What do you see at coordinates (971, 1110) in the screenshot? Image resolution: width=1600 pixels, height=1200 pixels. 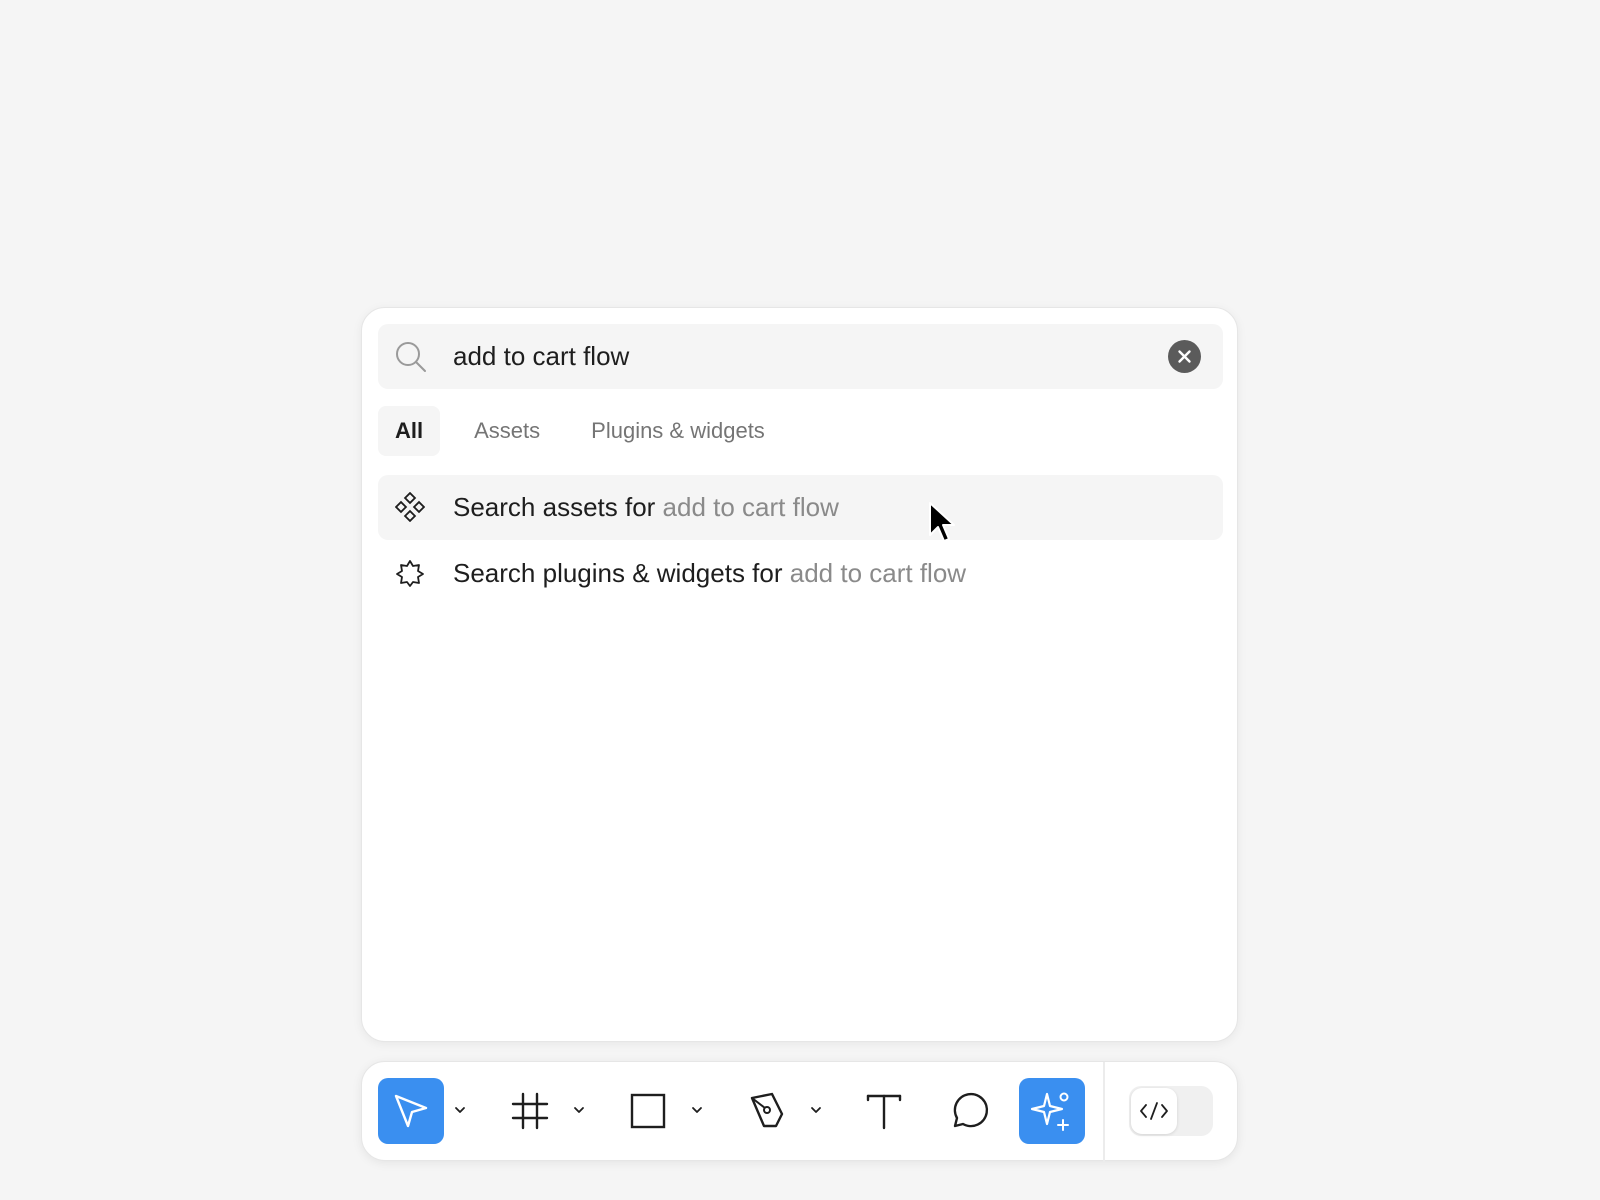 I see `comment-icon` at bounding box center [971, 1110].